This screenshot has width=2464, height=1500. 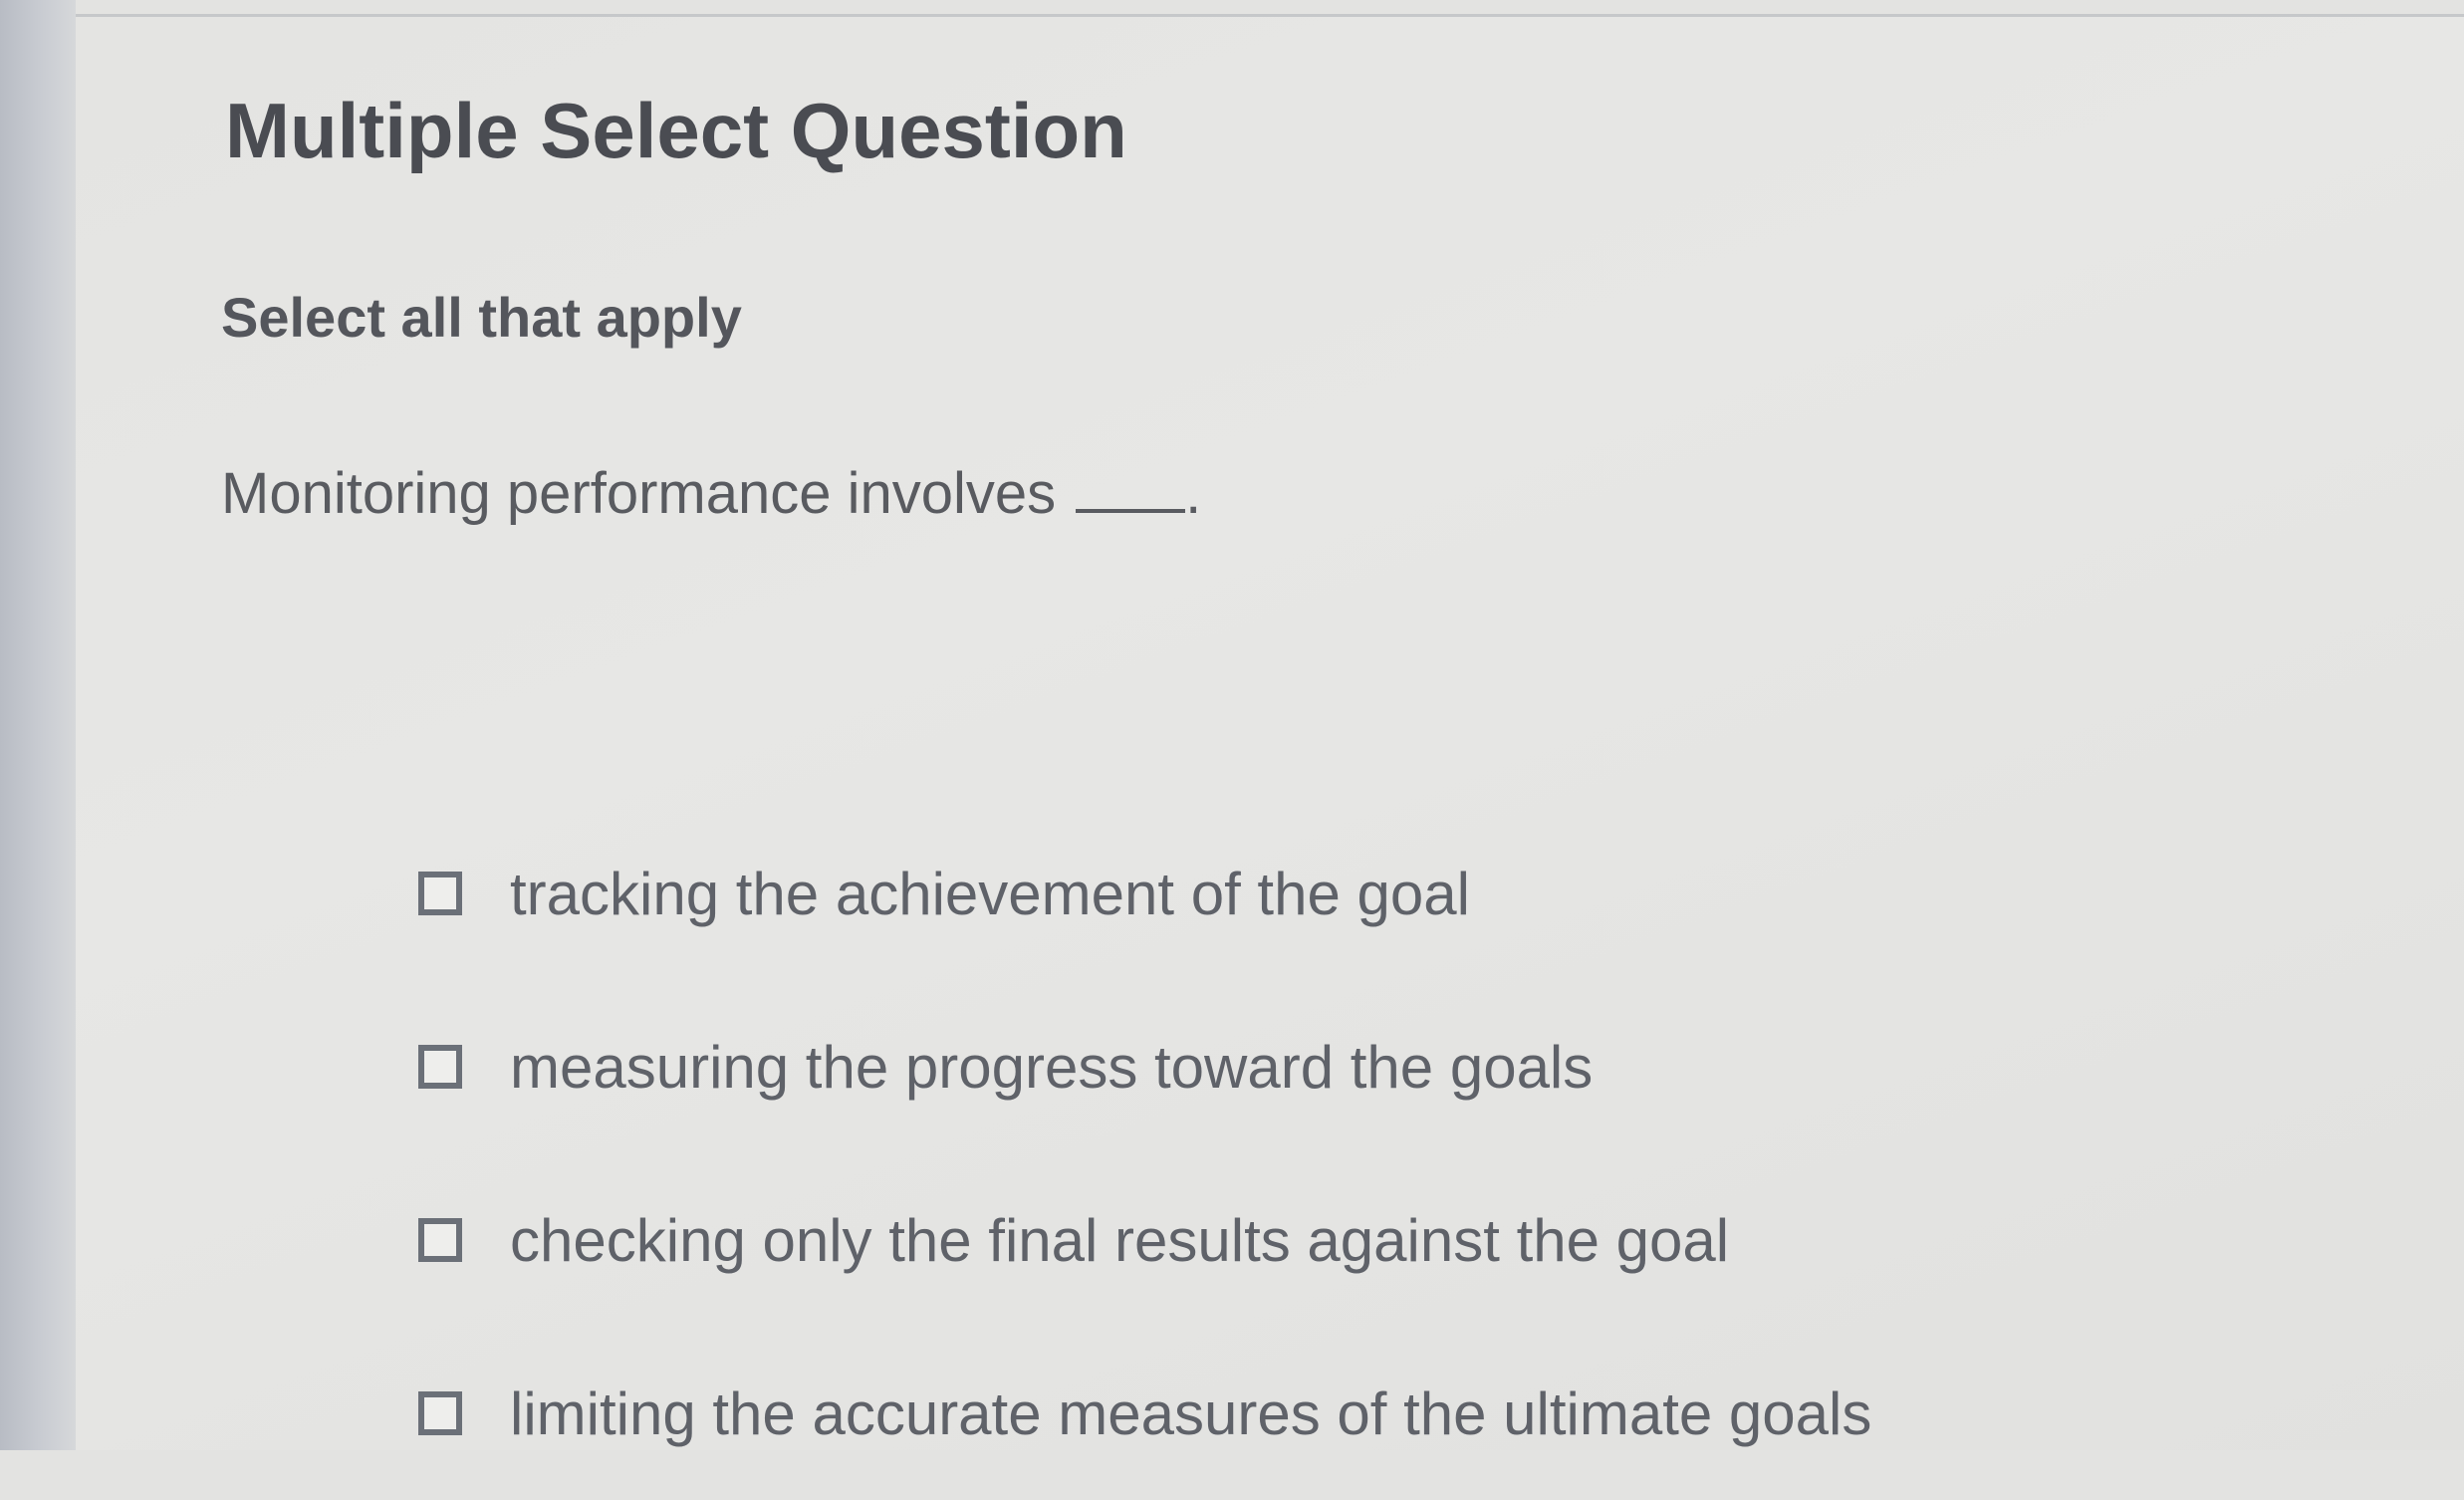 What do you see at coordinates (481, 317) in the screenshot?
I see `instruction-text: Select all that apply` at bounding box center [481, 317].